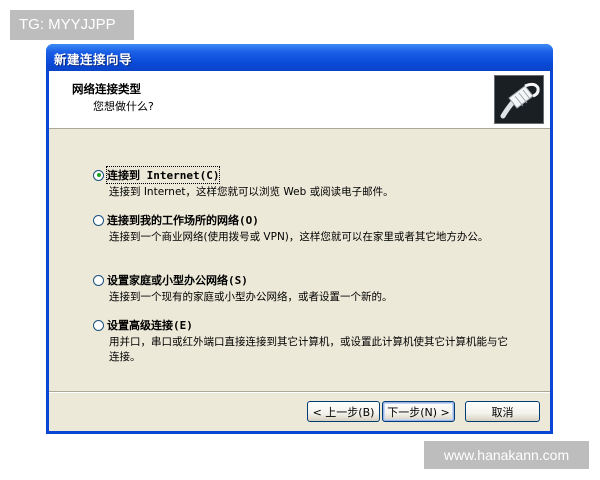 This screenshot has height=480, width=600. I want to click on option-internet-label: 连接到 Internet(C), so click(163, 175).